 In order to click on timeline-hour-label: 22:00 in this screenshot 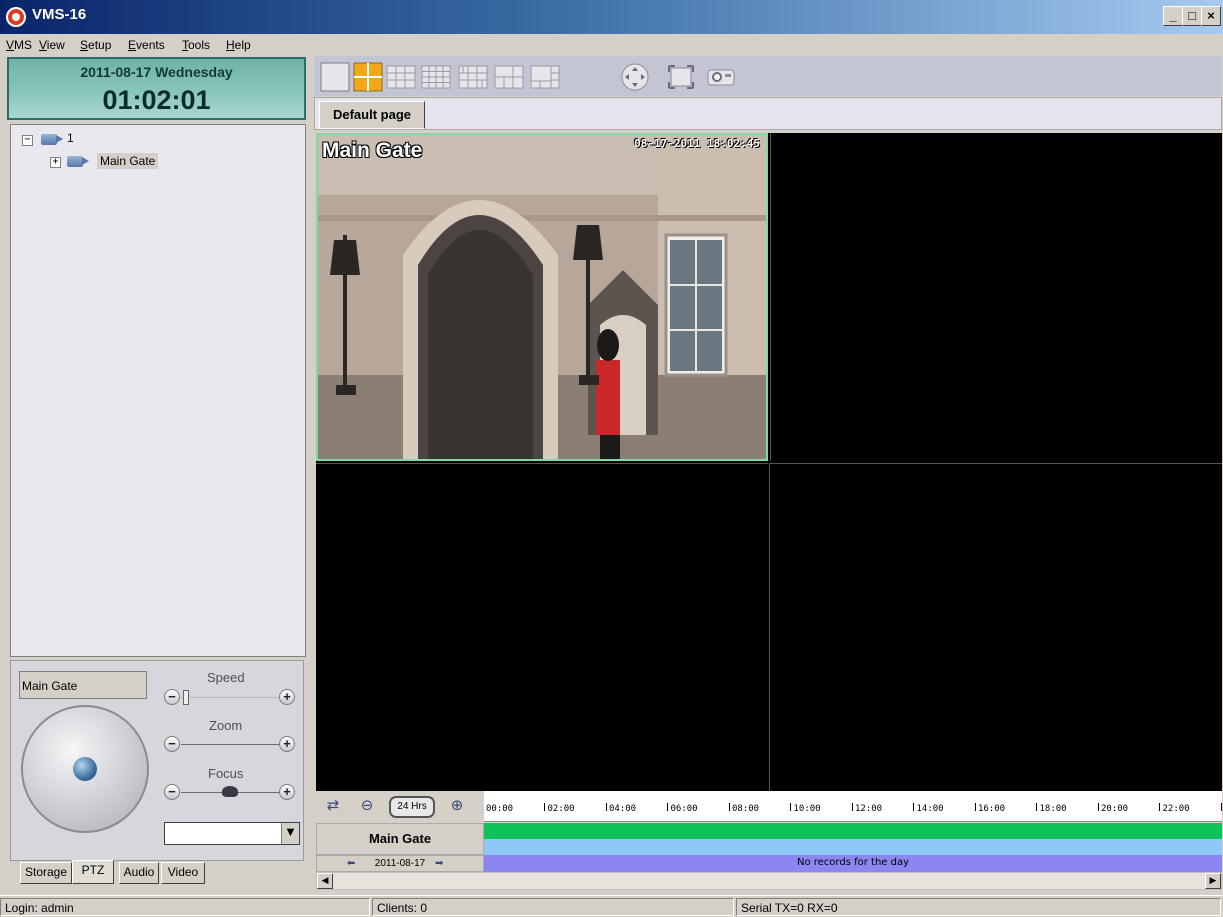, I will do `click(1176, 809)`.